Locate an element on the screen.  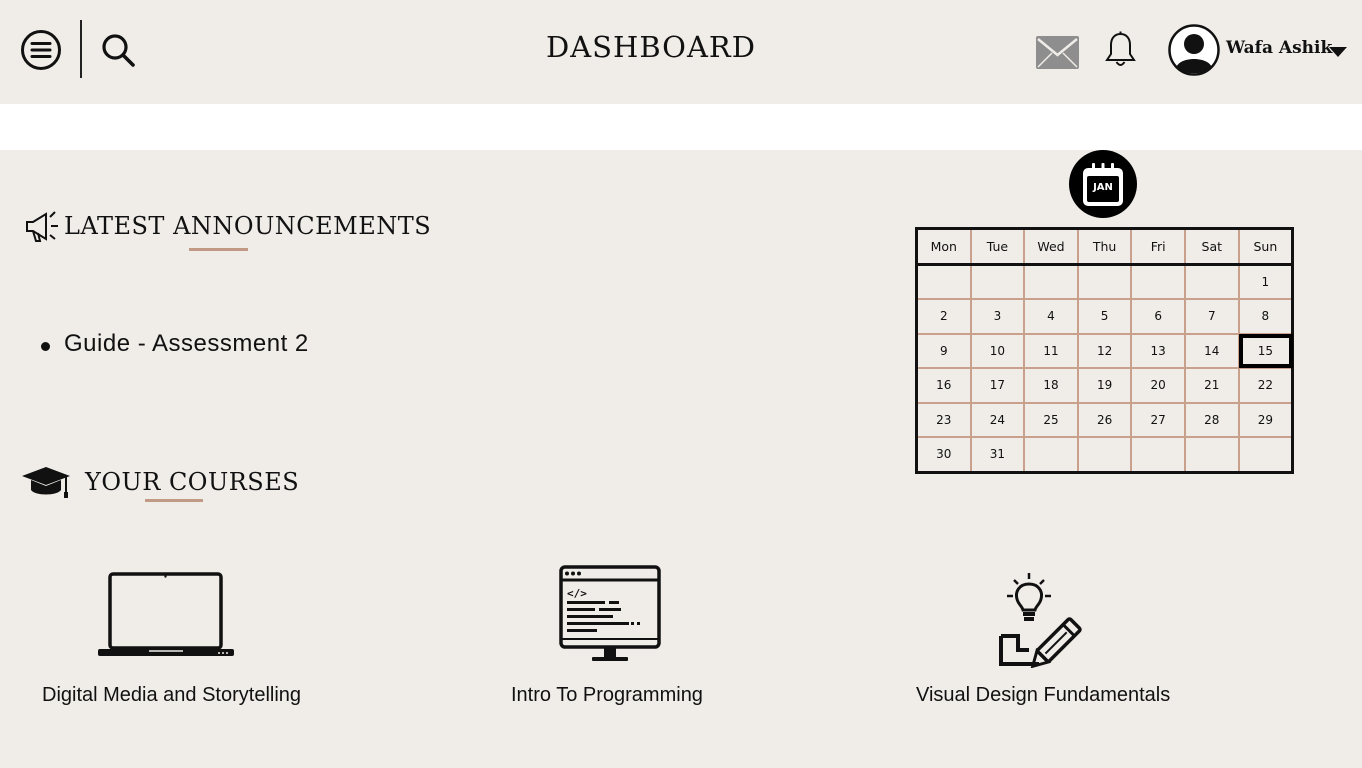
calendar-day: 4 is located at coordinates (1051, 316).